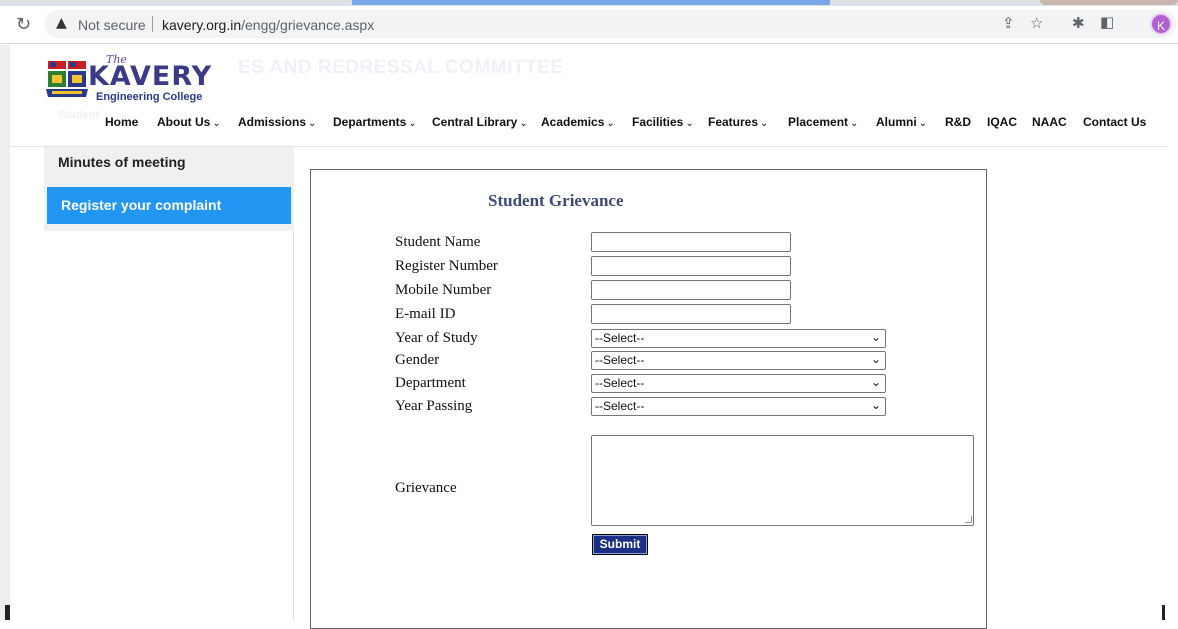 Image resolution: width=1178 pixels, height=629 pixels. Describe the element at coordinates (370, 122) in the screenshot. I see `nav-label: Departments` at that location.